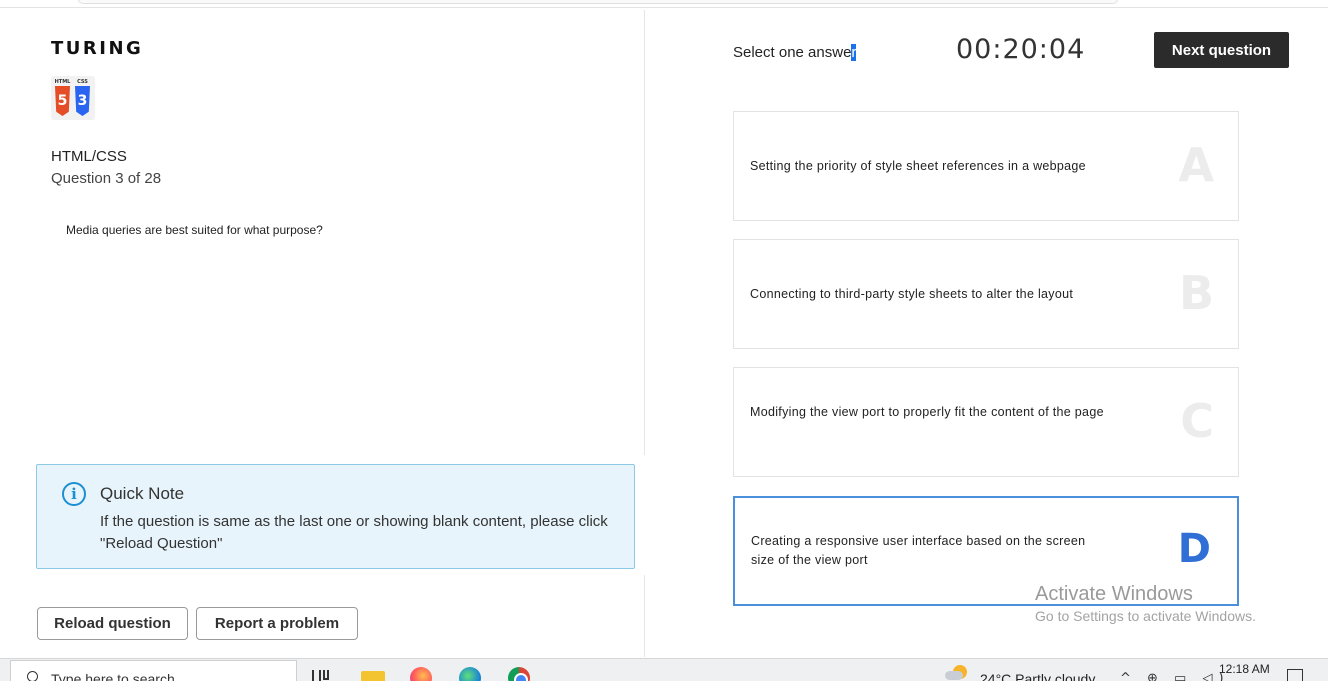 The image size is (1328, 681). What do you see at coordinates (1196, 293) in the screenshot?
I see `answer-option-letter: B` at bounding box center [1196, 293].